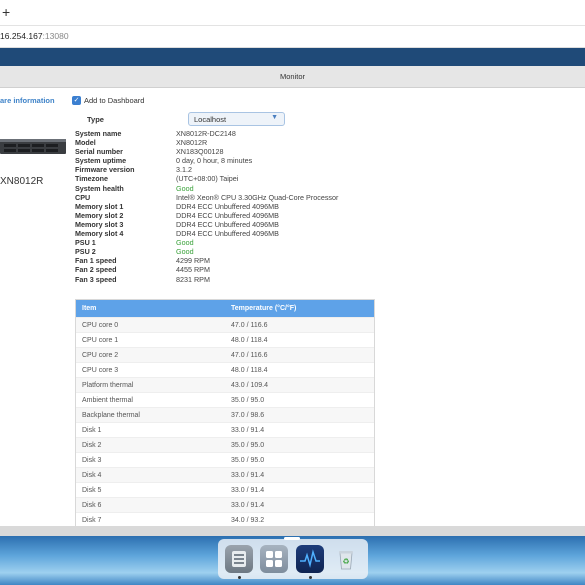  What do you see at coordinates (225, 308) in the screenshot?
I see `table-header: Item Temperature (°C/°F)` at bounding box center [225, 308].